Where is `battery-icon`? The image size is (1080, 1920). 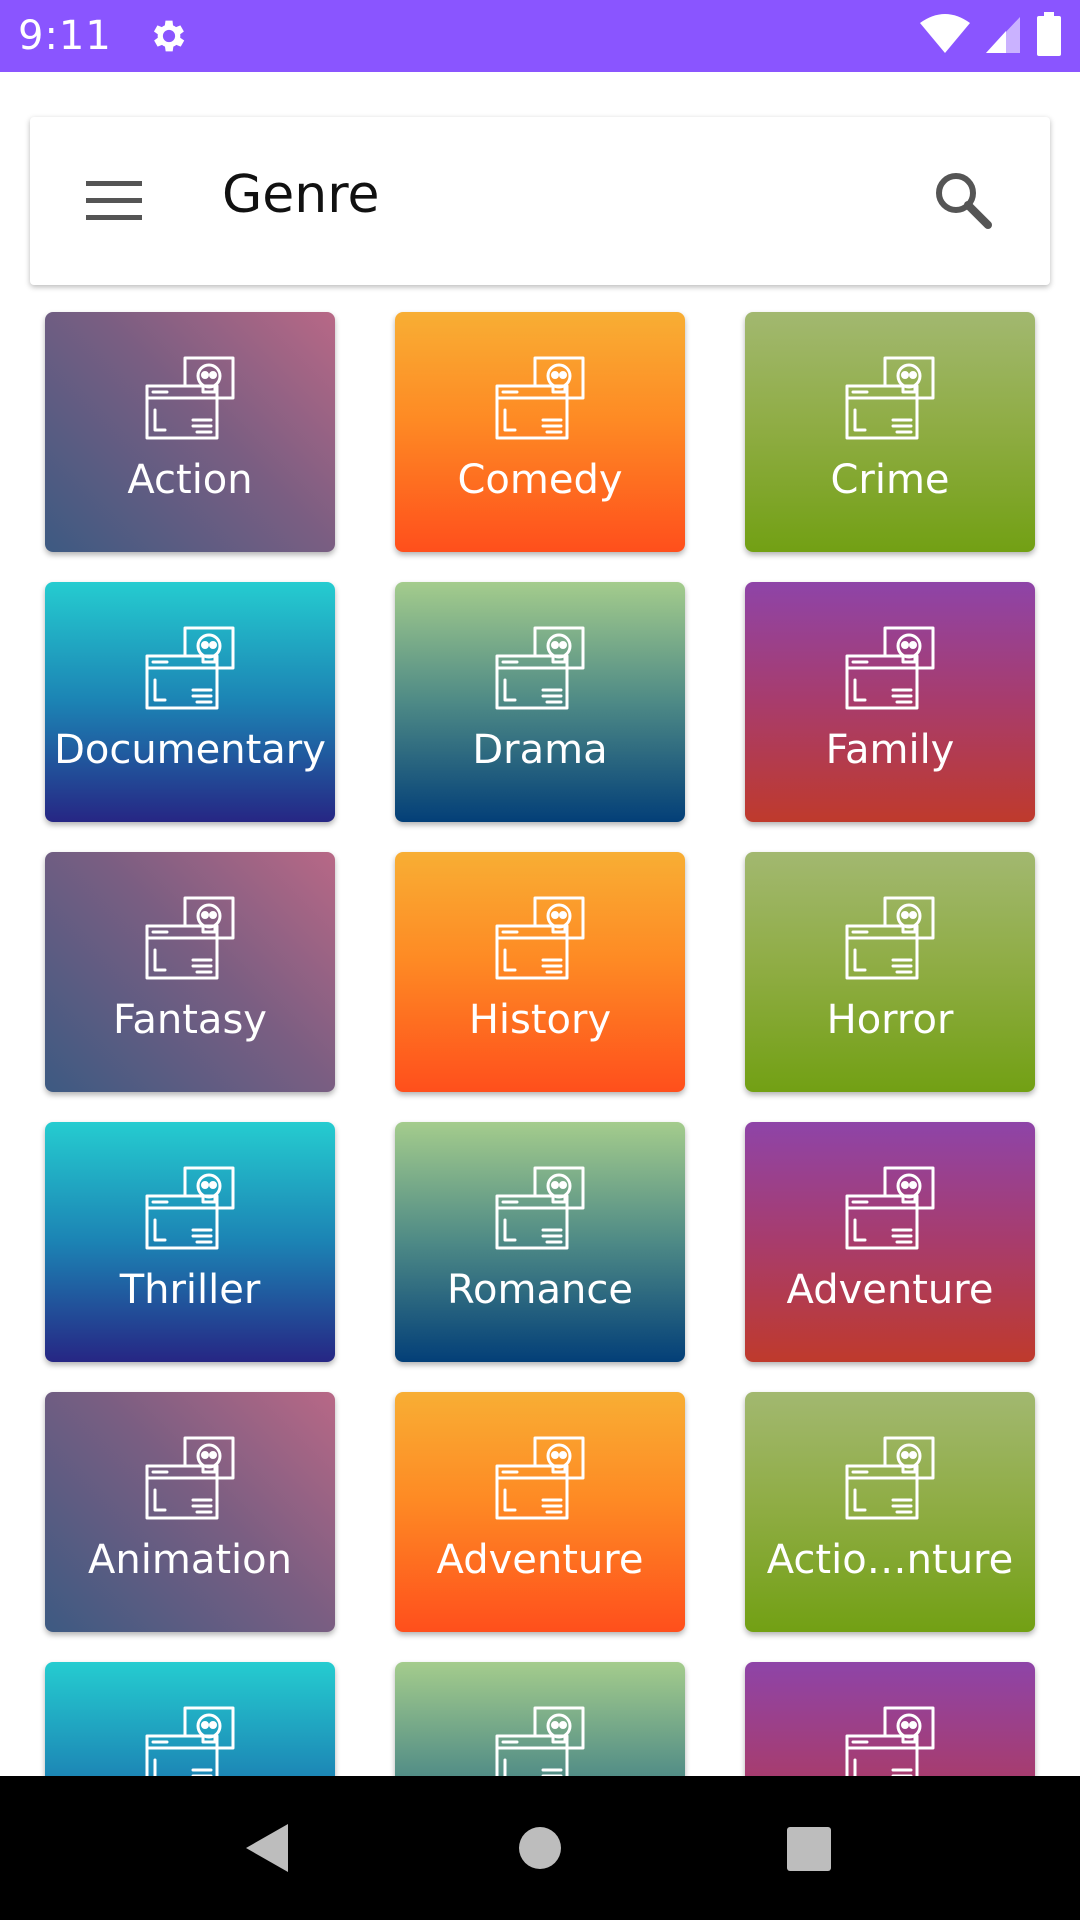
battery-icon is located at coordinates (1049, 34).